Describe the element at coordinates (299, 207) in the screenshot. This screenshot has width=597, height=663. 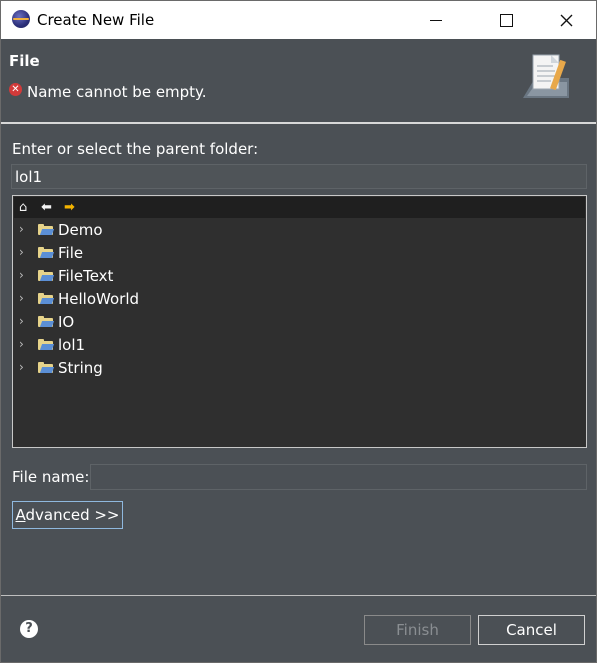
I see `tree-toolbar: ⌂ ⬅ ➡` at that location.